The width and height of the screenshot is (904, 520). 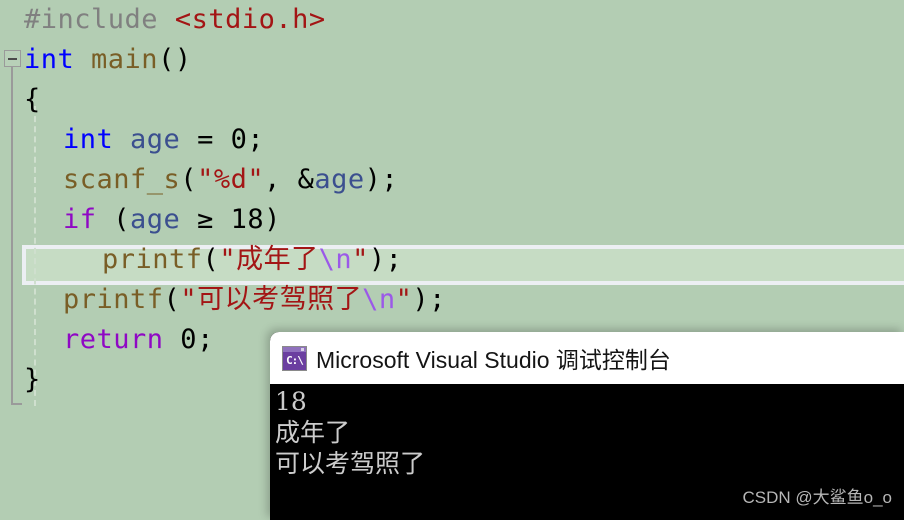 I want to click on csdn-watermark: CSDN @大鲨鱼o_o, so click(x=817, y=497).